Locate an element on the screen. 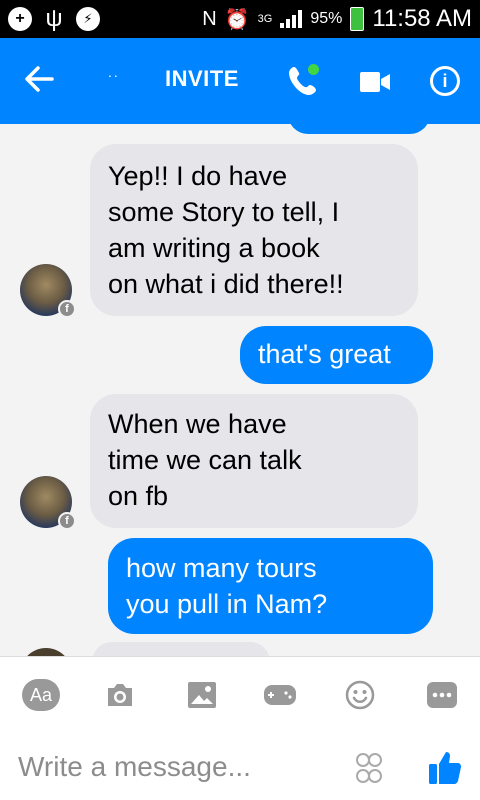 This screenshot has width=480, height=800. camera-icon is located at coordinates (120, 695).